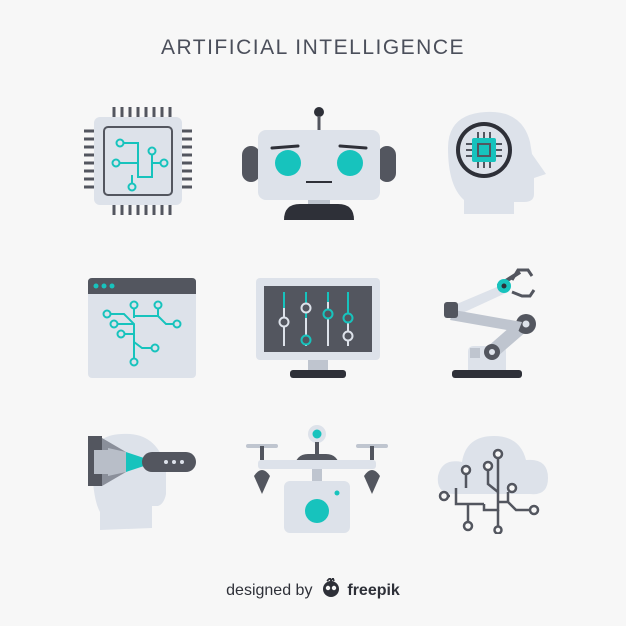 The image size is (626, 626). Describe the element at coordinates (497, 162) in the screenshot. I see `human-head-chip-icon` at that location.